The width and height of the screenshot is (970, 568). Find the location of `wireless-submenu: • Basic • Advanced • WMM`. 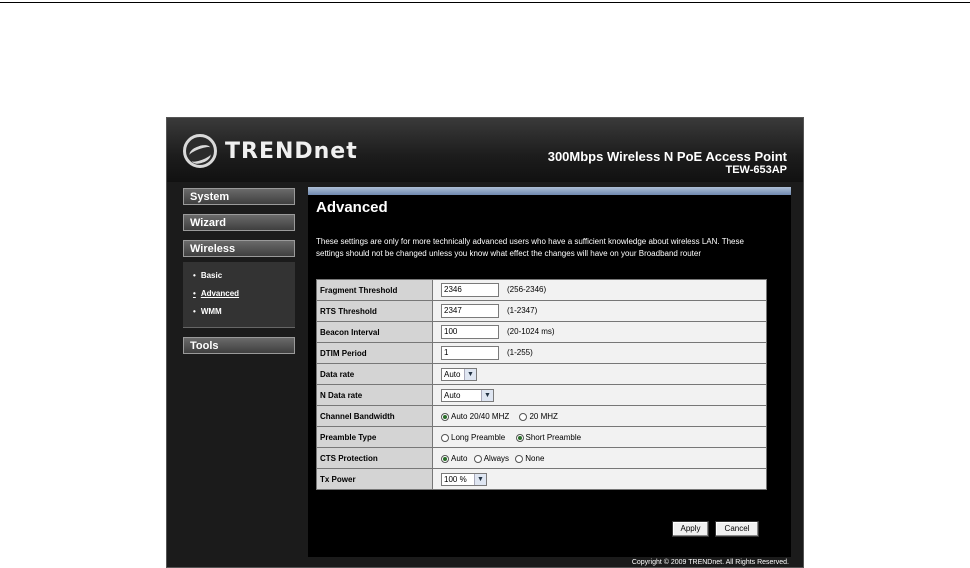

wireless-submenu: • Basic • Advanced • WMM is located at coordinates (239, 295).